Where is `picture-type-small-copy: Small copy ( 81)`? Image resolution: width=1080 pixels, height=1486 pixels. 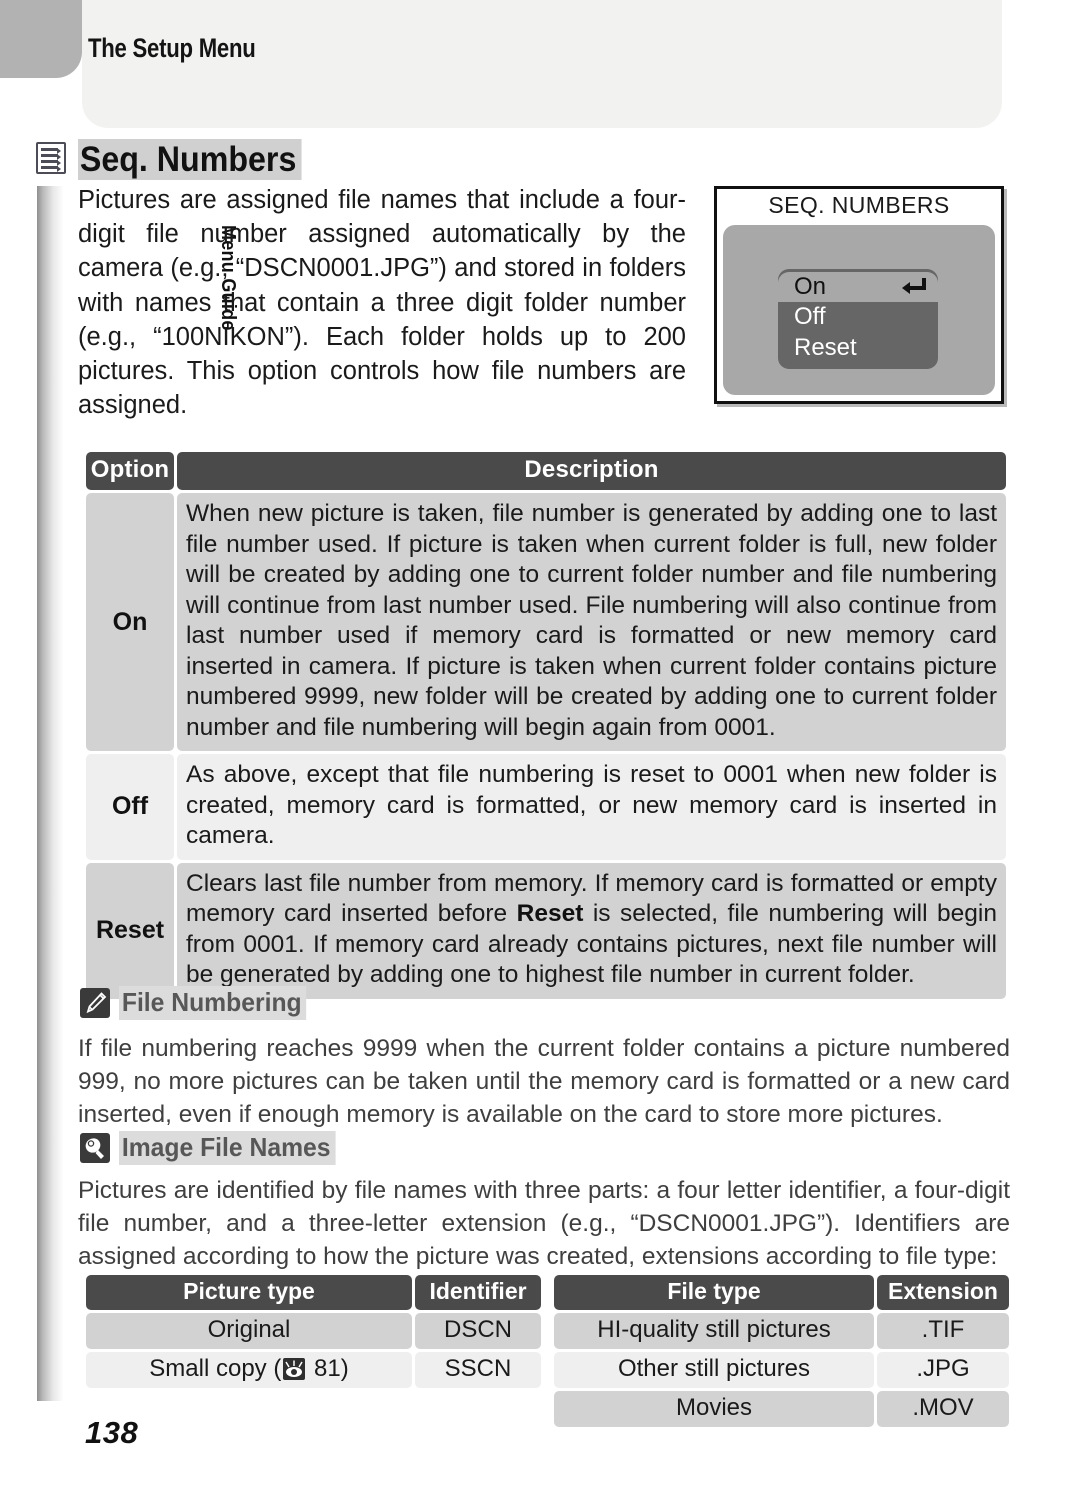
picture-type-small-copy: Small copy ( 81) is located at coordinates (249, 1370).